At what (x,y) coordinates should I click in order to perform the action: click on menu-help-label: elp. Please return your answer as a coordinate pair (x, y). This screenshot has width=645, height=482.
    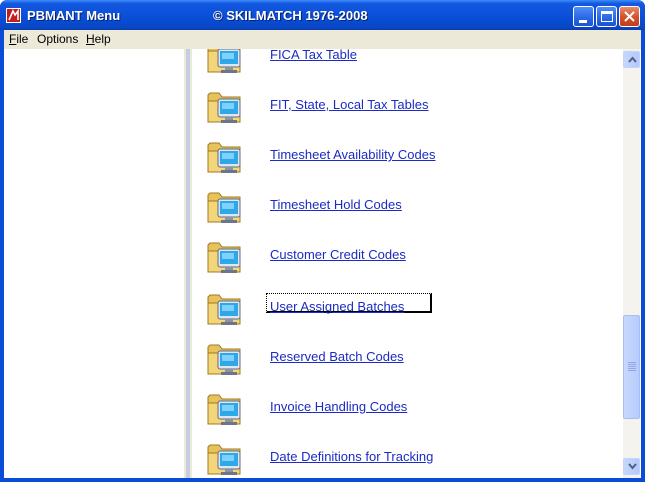
    Looking at the image, I should click on (102, 39).